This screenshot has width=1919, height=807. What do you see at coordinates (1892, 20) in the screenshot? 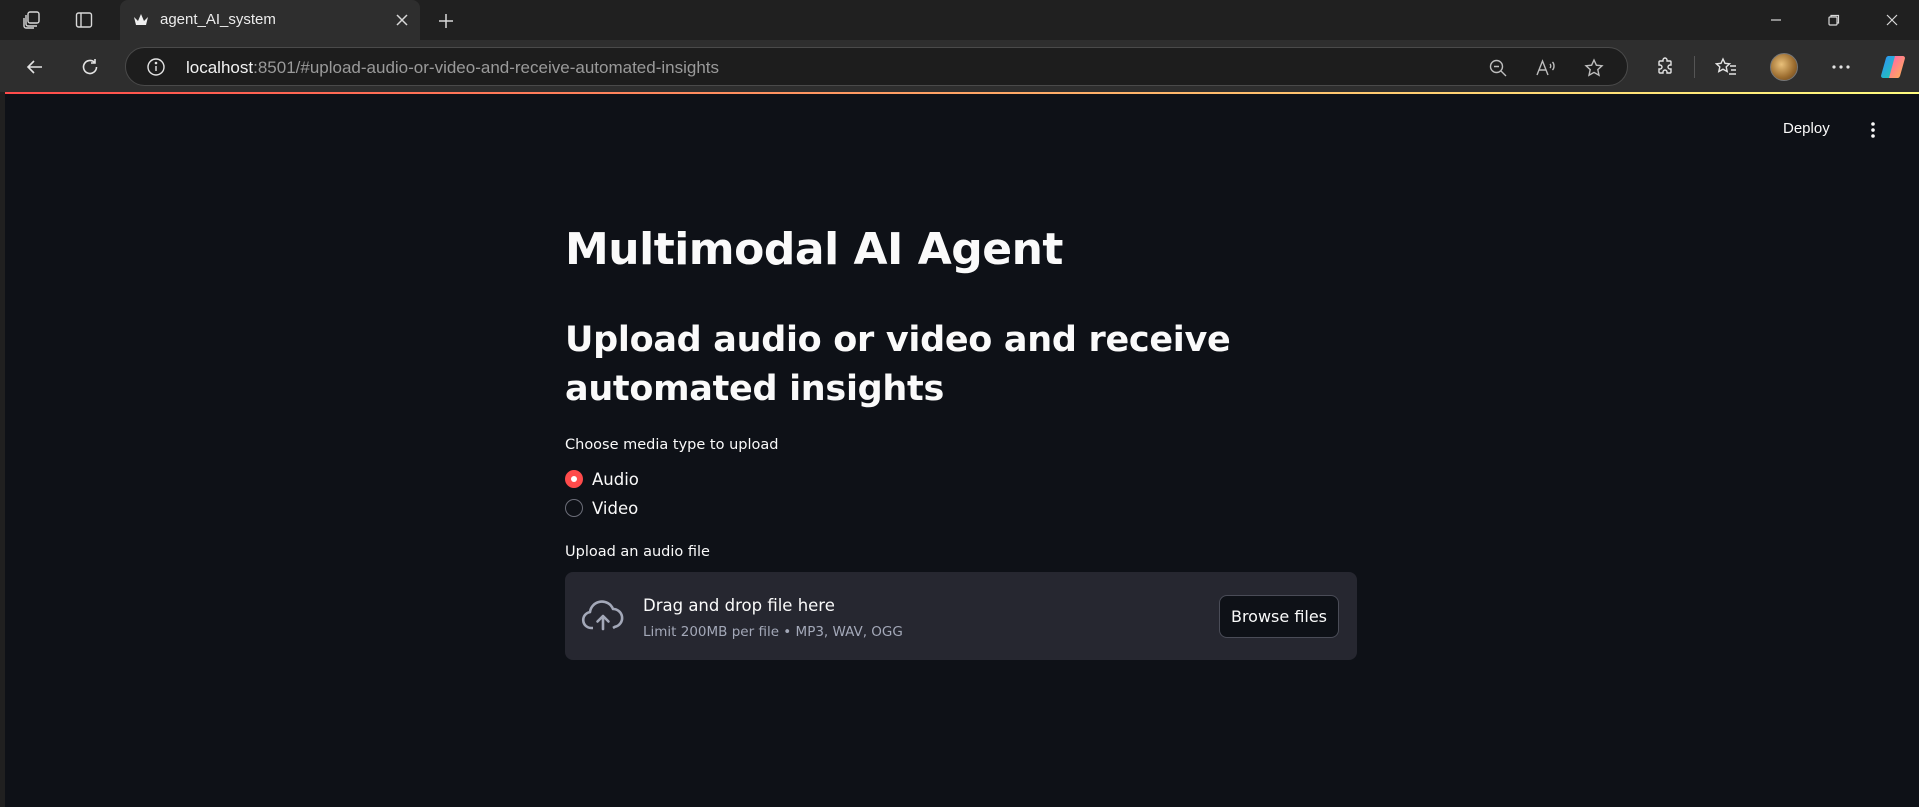
I see `close-window-icon` at bounding box center [1892, 20].